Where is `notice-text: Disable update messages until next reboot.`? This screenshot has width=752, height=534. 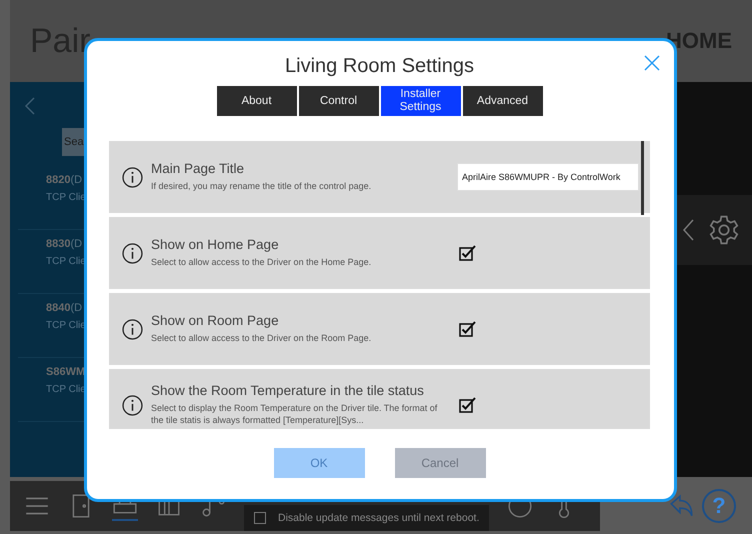
notice-text: Disable update messages until next reboot. is located at coordinates (379, 518).